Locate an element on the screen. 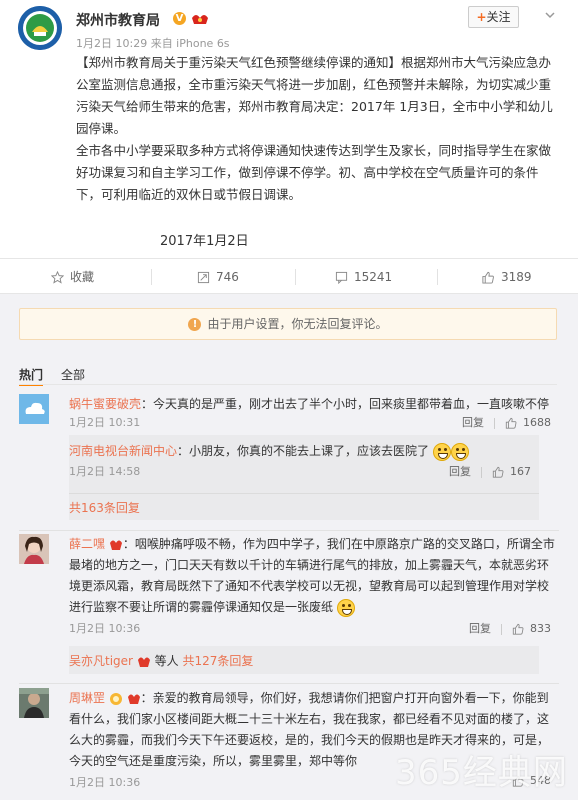  reply-disabled-notice: ! 由于用户设置，你无法回复评论。 is located at coordinates (288, 324).